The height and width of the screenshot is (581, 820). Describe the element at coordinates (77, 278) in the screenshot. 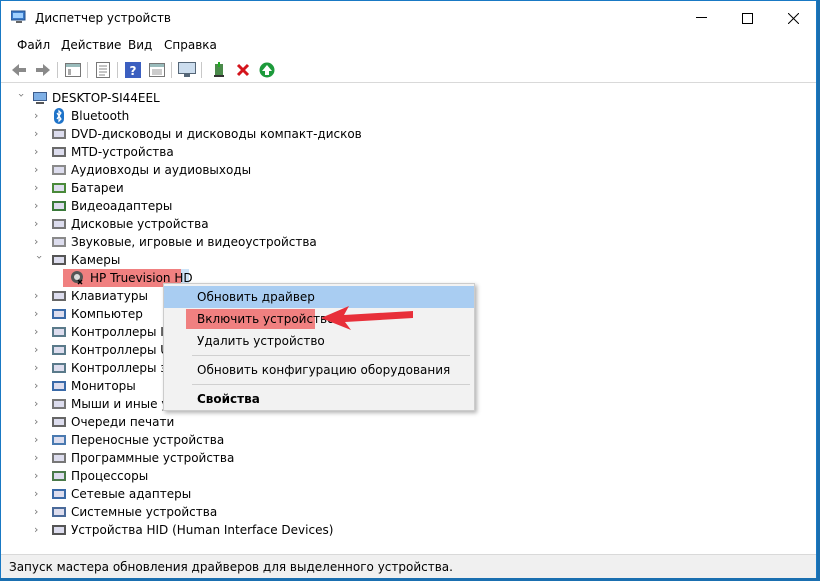

I see `disabled-camera-icon` at that location.